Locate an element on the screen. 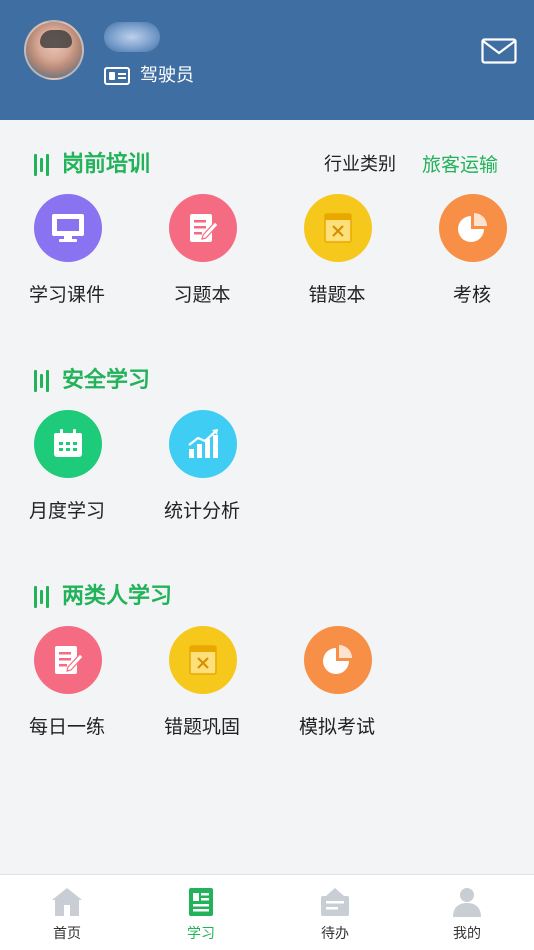 This screenshot has width=534, height=950. nav-item-todo: 待办 is located at coordinates (335, 912).